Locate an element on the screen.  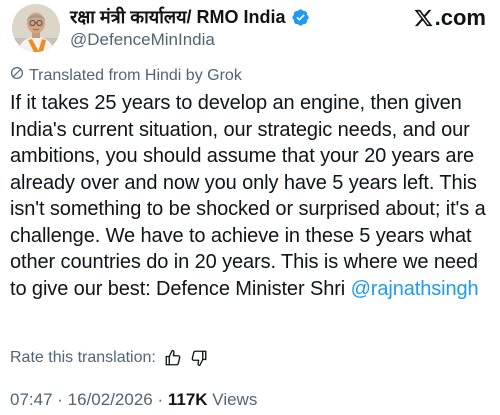
avatar-image is located at coordinates (36, 28).